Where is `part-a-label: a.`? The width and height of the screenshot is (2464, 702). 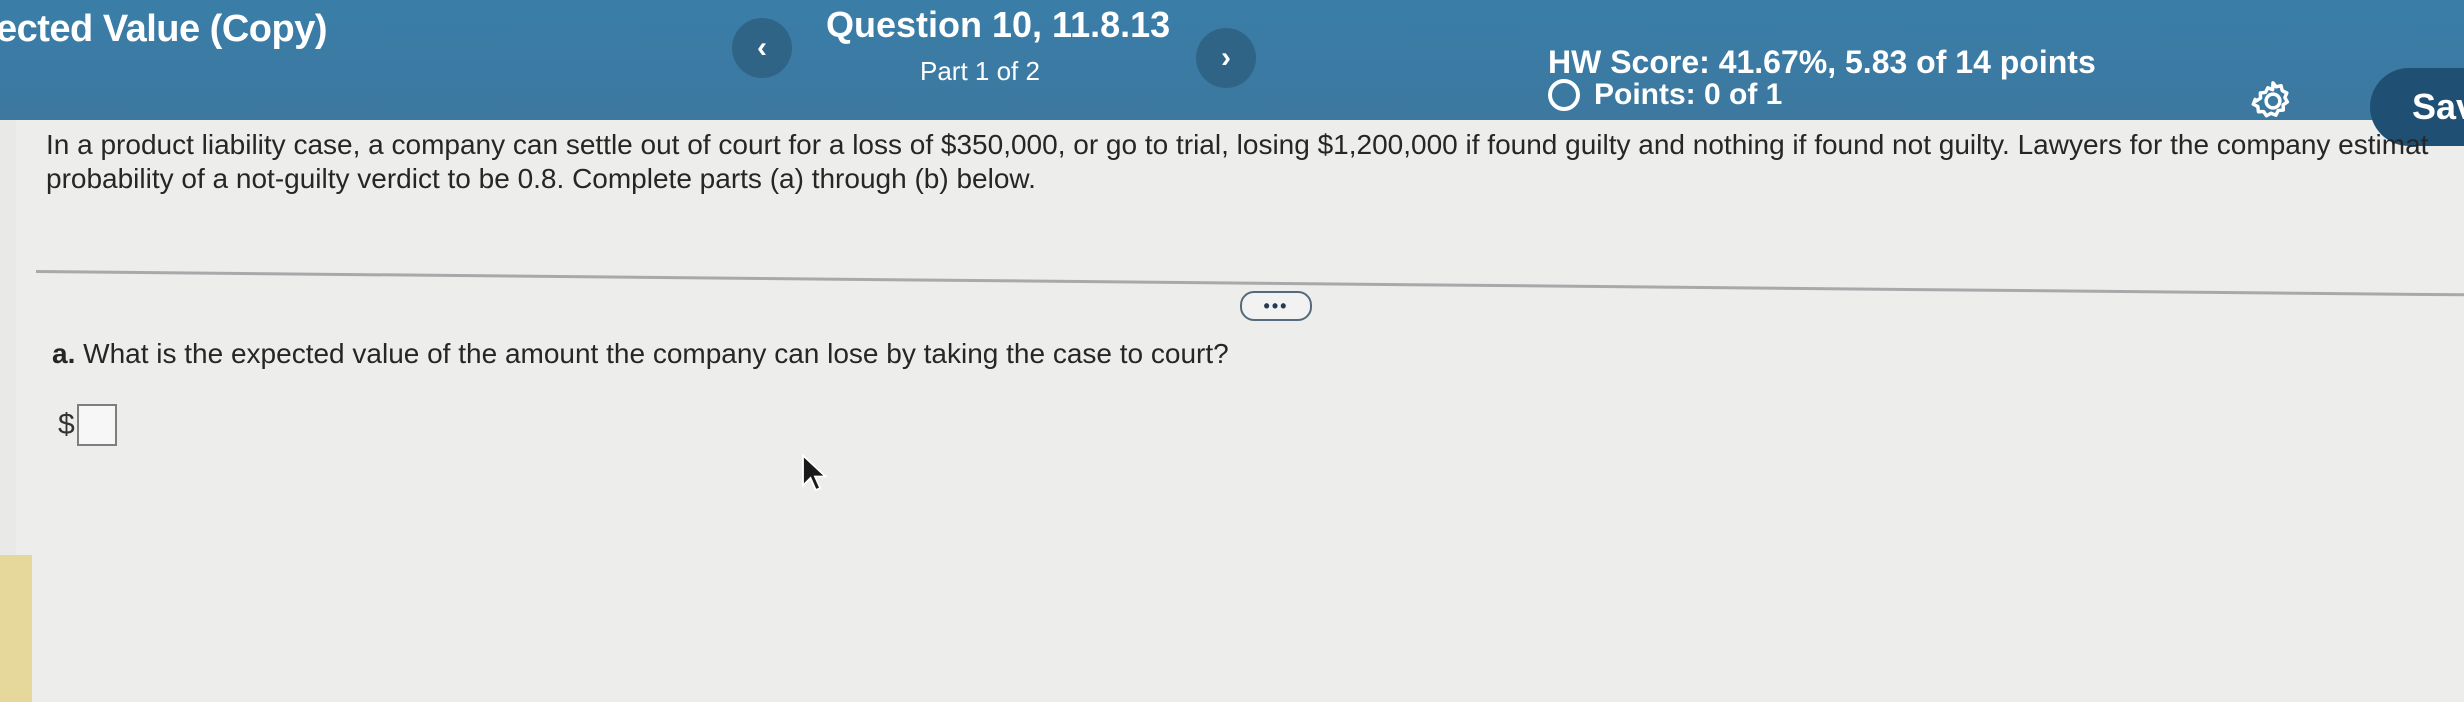 part-a-label: a. is located at coordinates (64, 353).